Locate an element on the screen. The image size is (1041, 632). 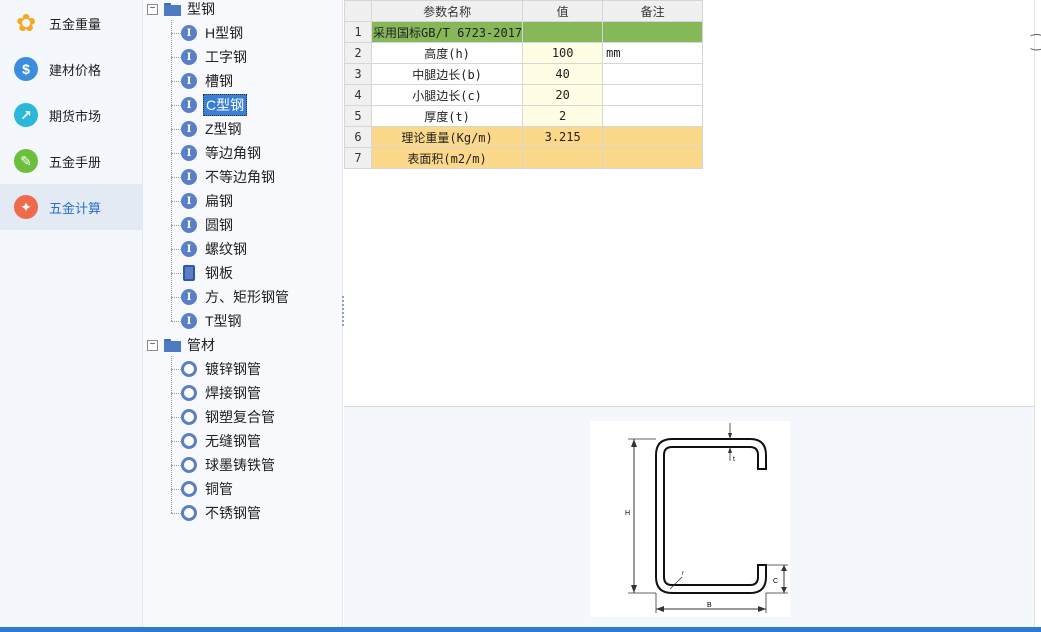
param-name-cell: 表面积(m2/m) is located at coordinates (447, 158).